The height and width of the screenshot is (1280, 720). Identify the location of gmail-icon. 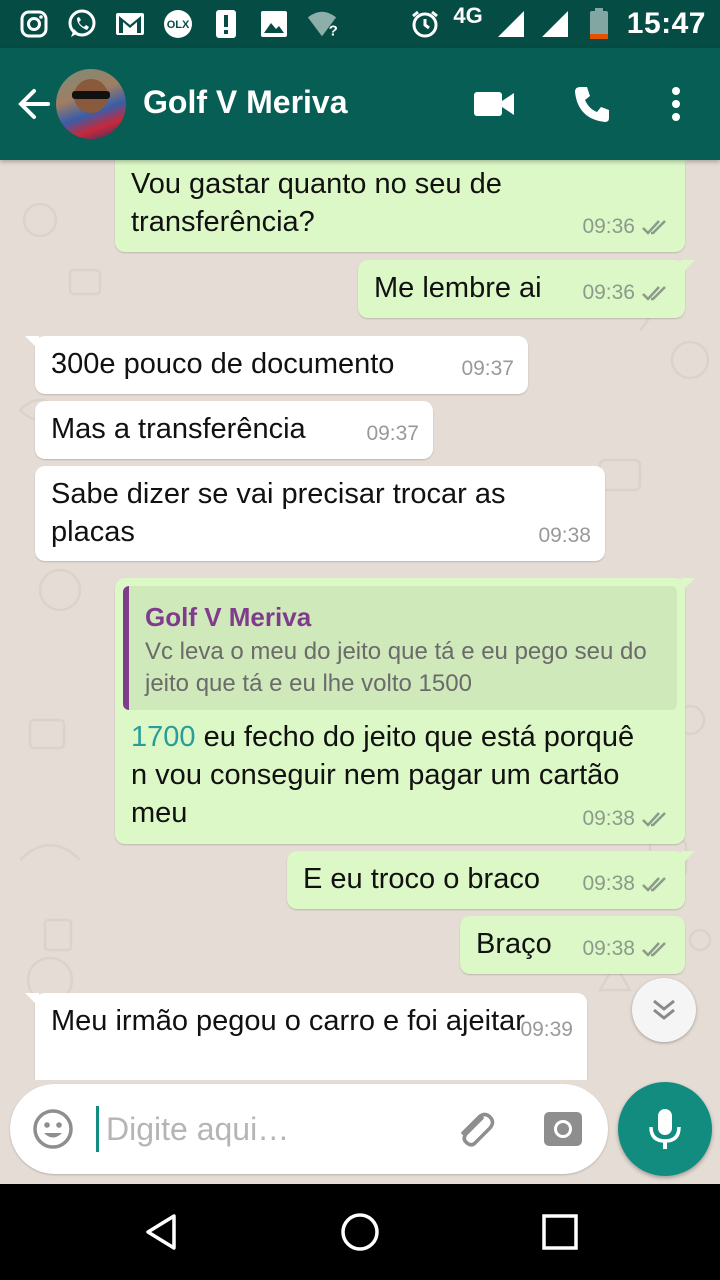
(130, 24).